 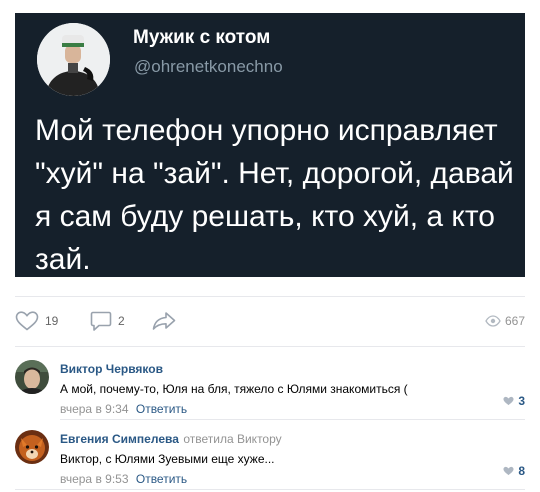 What do you see at coordinates (493, 321) in the screenshot?
I see `eye-icon` at bounding box center [493, 321].